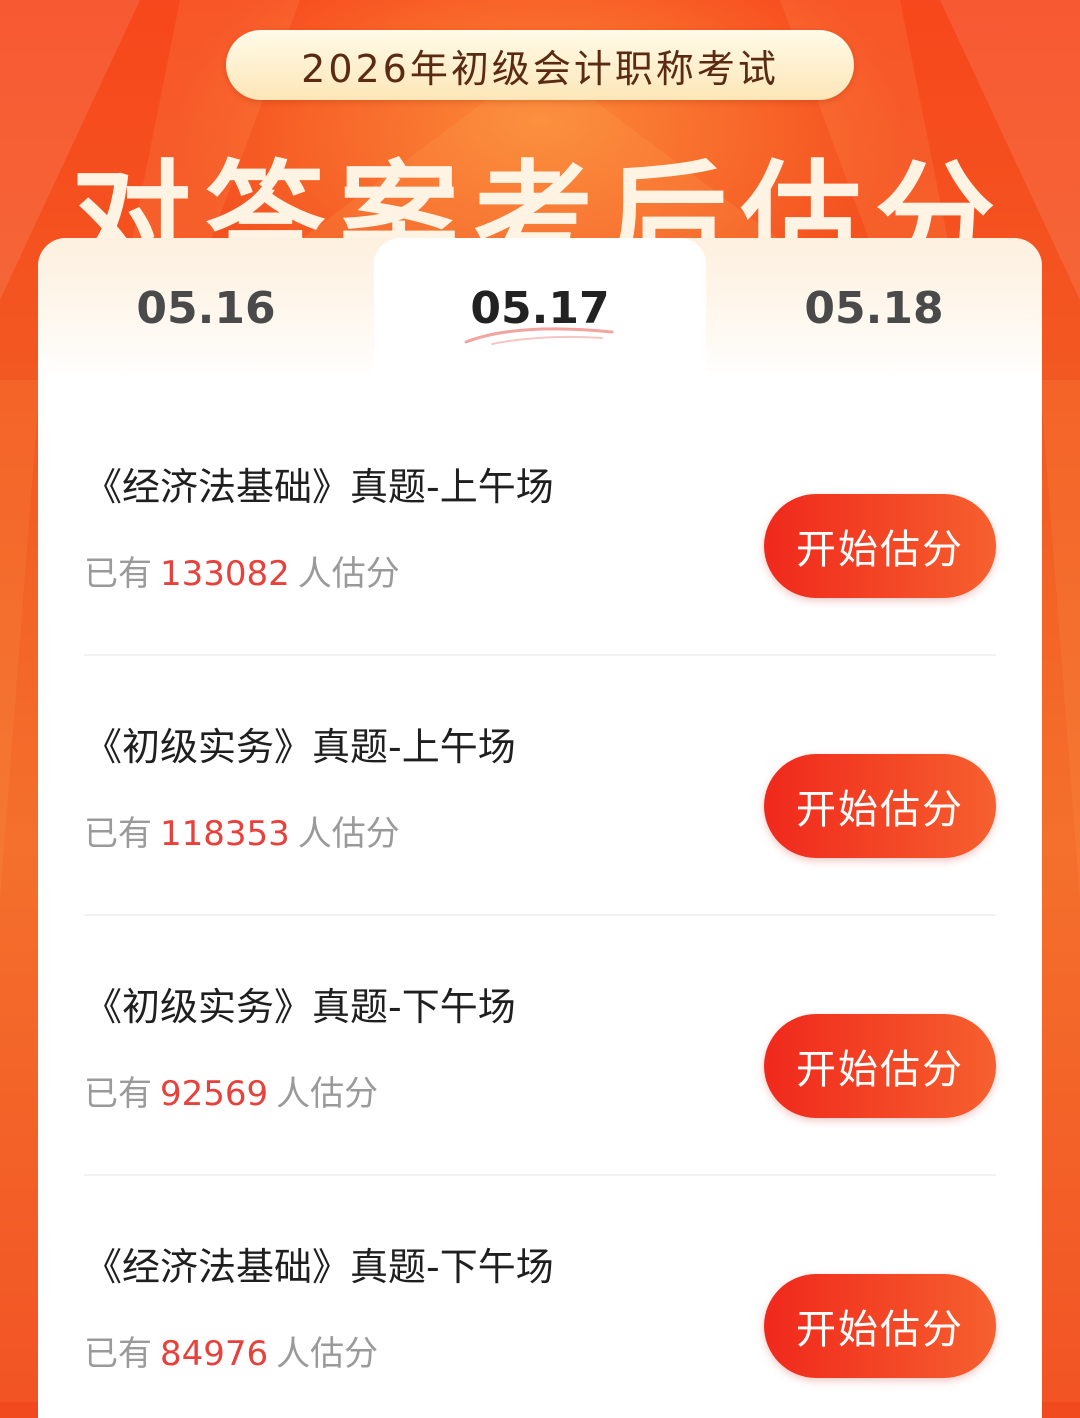  What do you see at coordinates (300, 1007) in the screenshot?
I see `item-title: 《初级实务》真题-下午场` at bounding box center [300, 1007].